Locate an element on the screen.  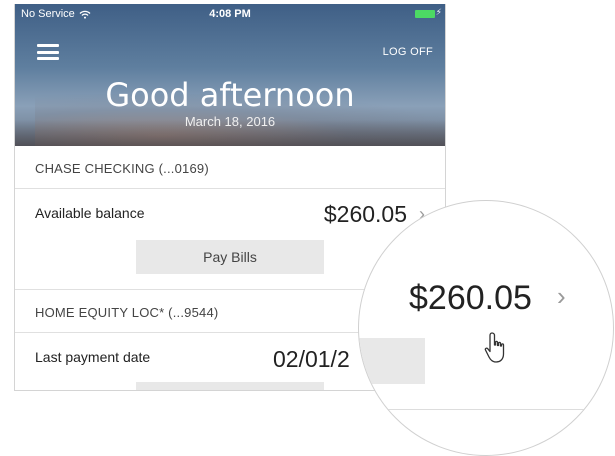
status-time: 4:08 PM is located at coordinates (230, 14).